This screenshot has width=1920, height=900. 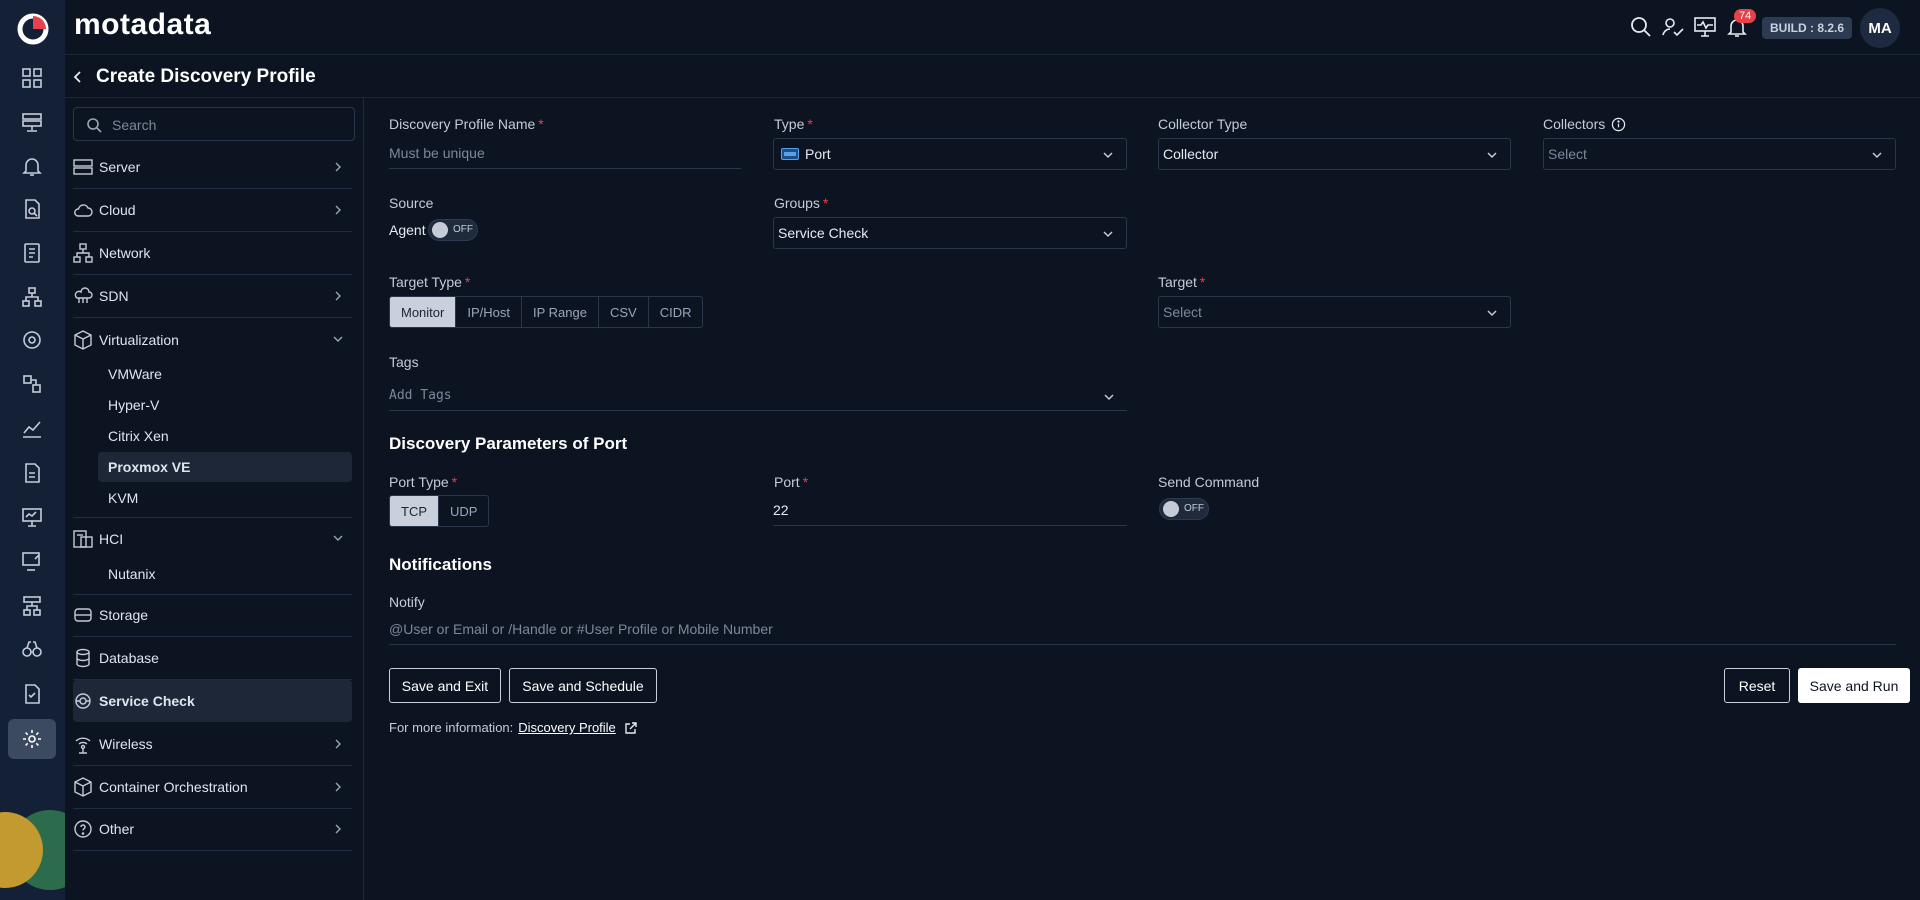 What do you see at coordinates (32, 606) in the screenshot?
I see `network-tree-icon` at bounding box center [32, 606].